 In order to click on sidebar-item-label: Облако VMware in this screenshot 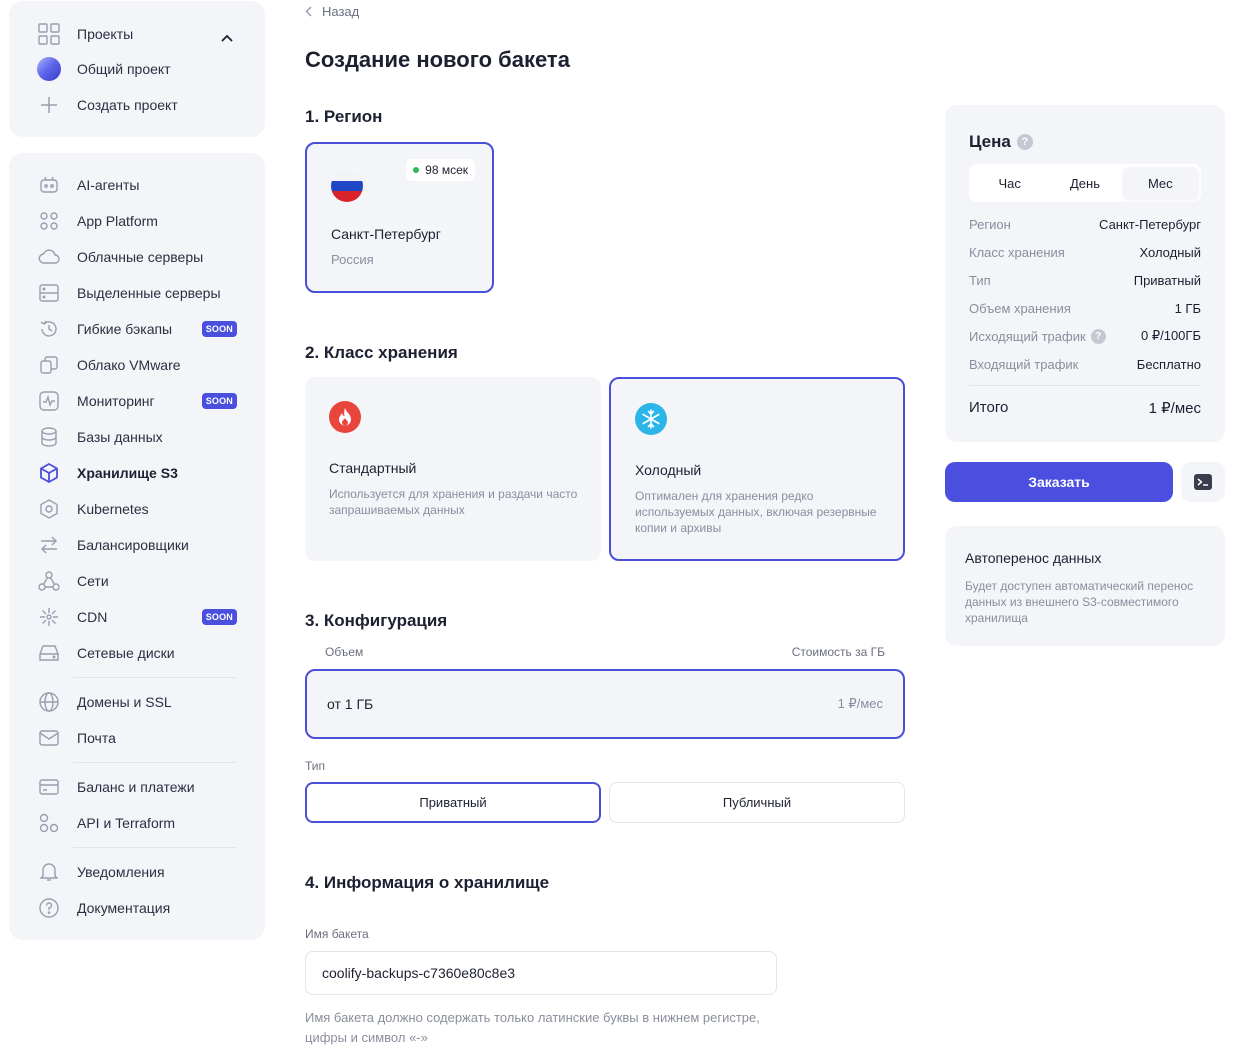, I will do `click(129, 365)`.